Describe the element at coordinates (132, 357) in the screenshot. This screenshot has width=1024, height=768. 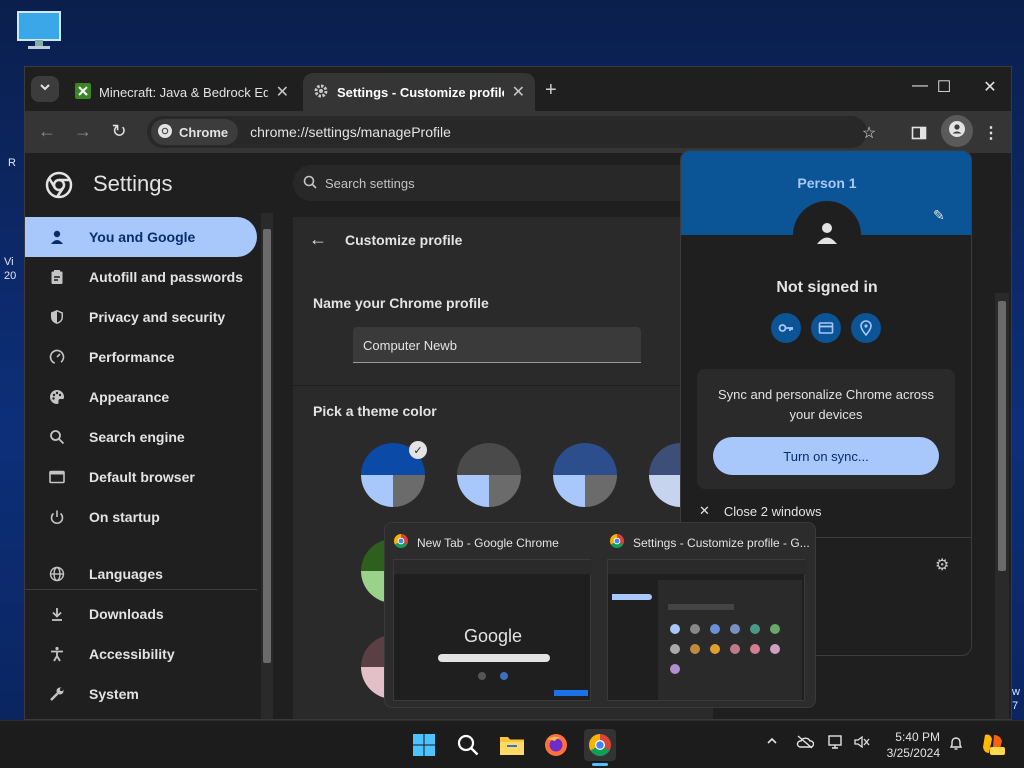
I see `sidebar-item-label: Performance` at that location.